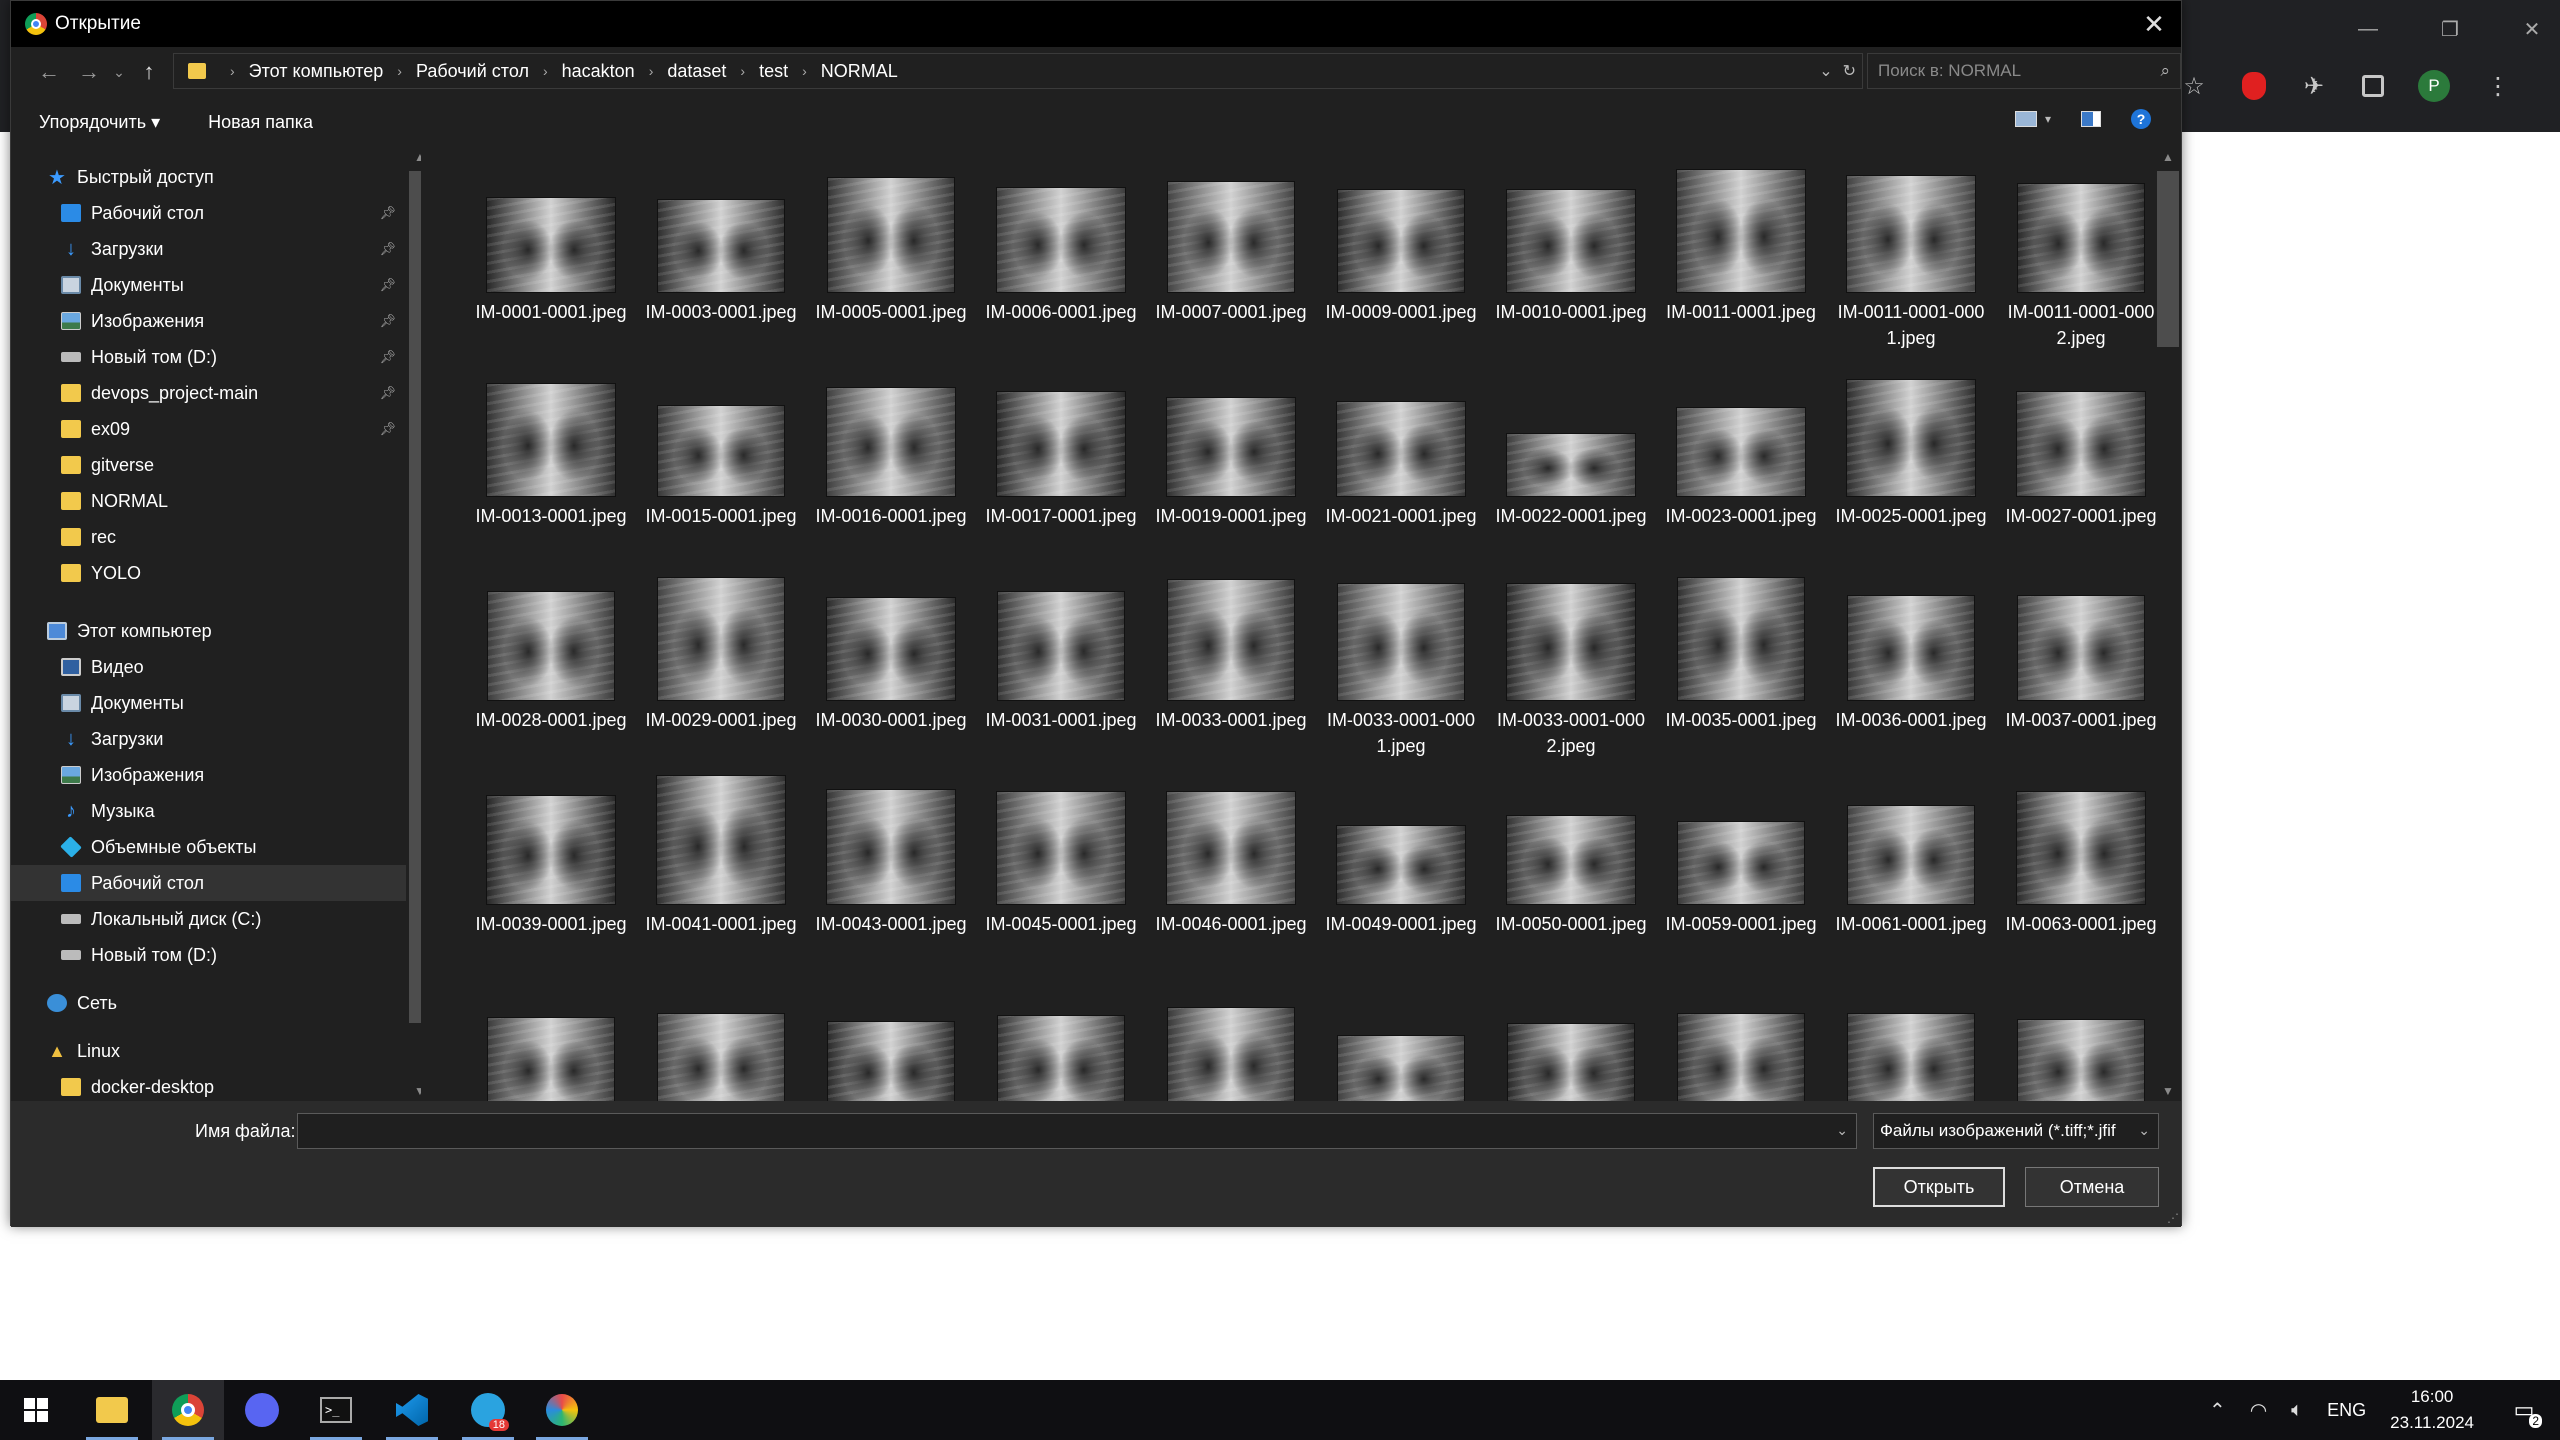 Image resolution: width=2560 pixels, height=1440 pixels. Describe the element at coordinates (149, 72) in the screenshot. I see `up-arrow-icon: ↑` at that location.